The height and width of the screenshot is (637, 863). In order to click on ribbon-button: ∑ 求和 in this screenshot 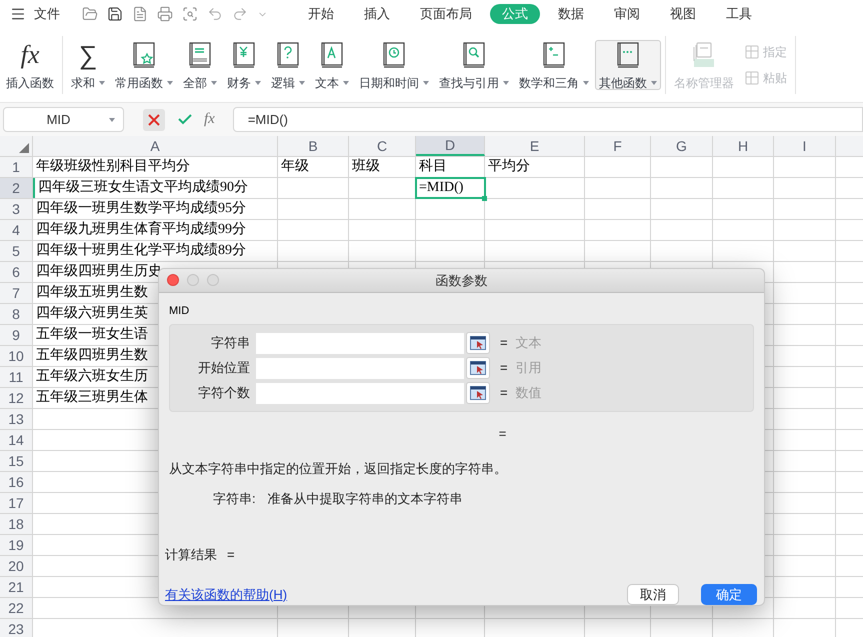, I will do `click(88, 65)`.